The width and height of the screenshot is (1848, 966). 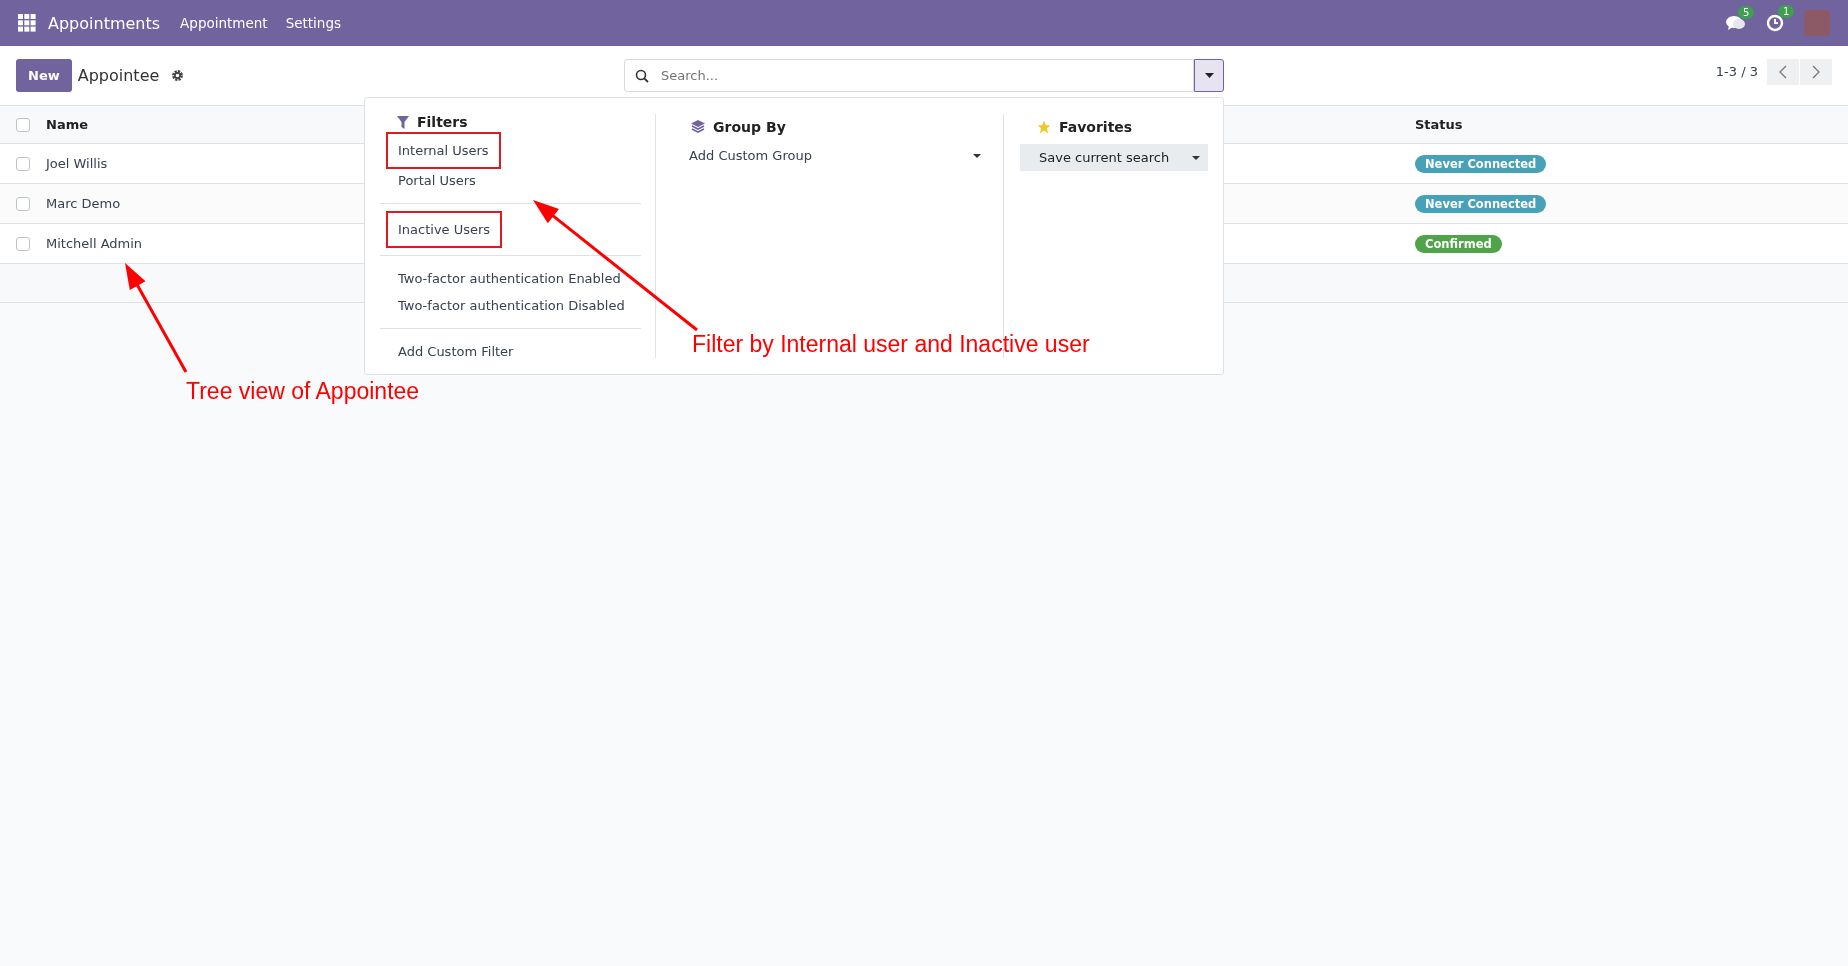 What do you see at coordinates (437, 180) in the screenshot?
I see `filter-option: Portal Users` at bounding box center [437, 180].